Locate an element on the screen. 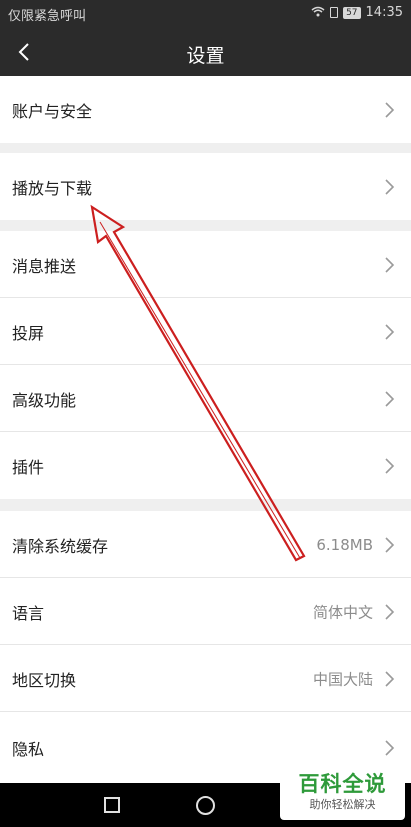 This screenshot has width=411, height=827. wifi-icon is located at coordinates (318, 13).